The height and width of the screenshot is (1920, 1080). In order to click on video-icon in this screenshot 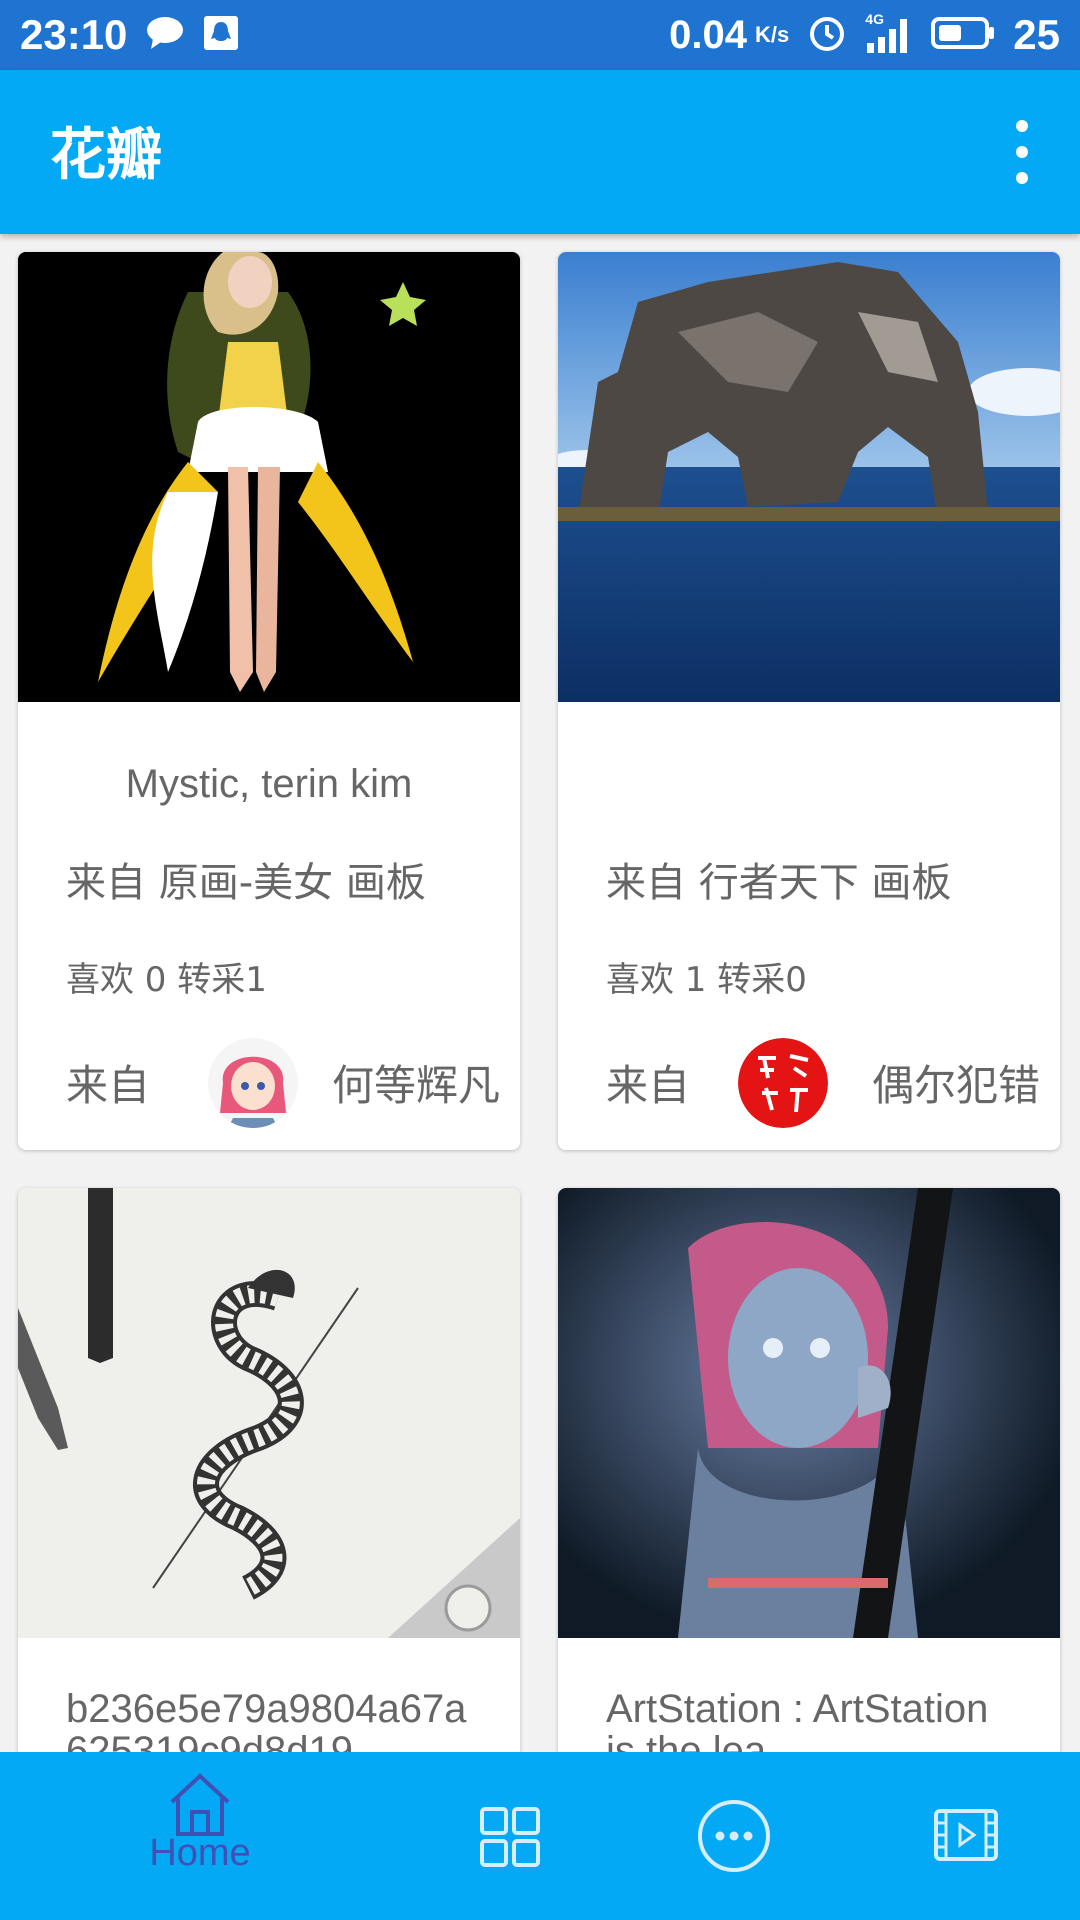, I will do `click(966, 1835)`.